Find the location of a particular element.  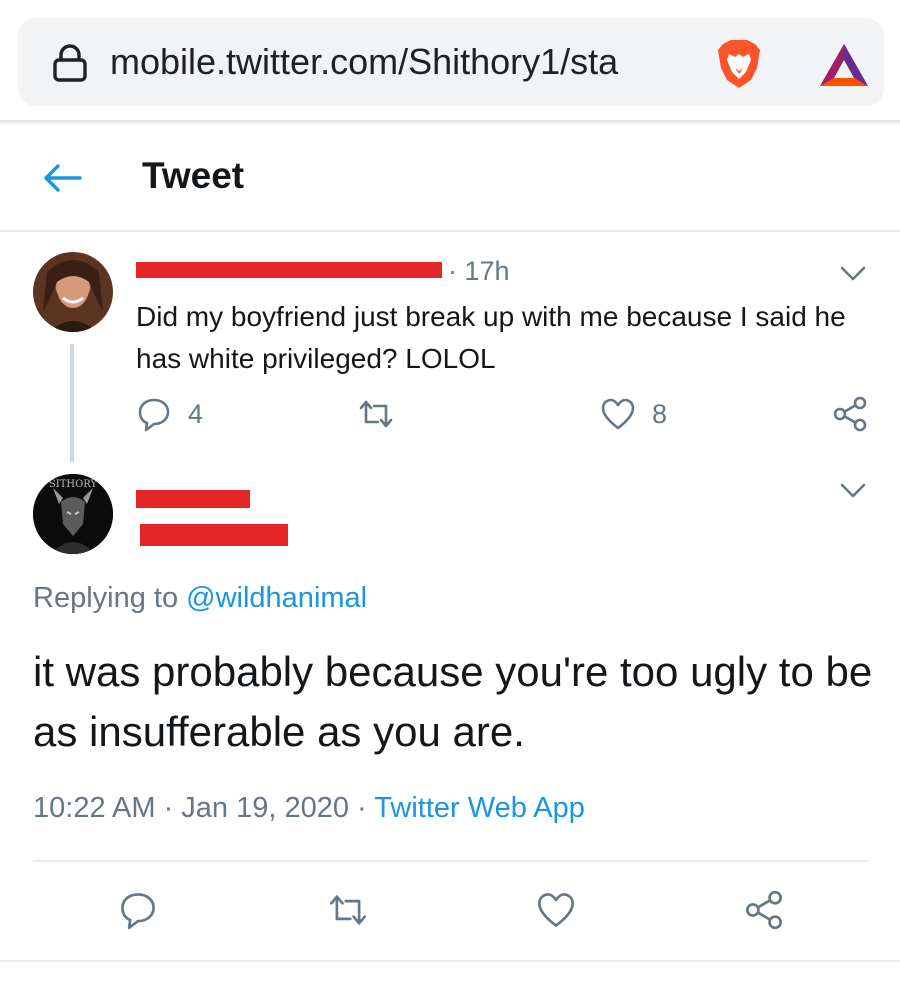

reply-button: 4 is located at coordinates (169, 414).